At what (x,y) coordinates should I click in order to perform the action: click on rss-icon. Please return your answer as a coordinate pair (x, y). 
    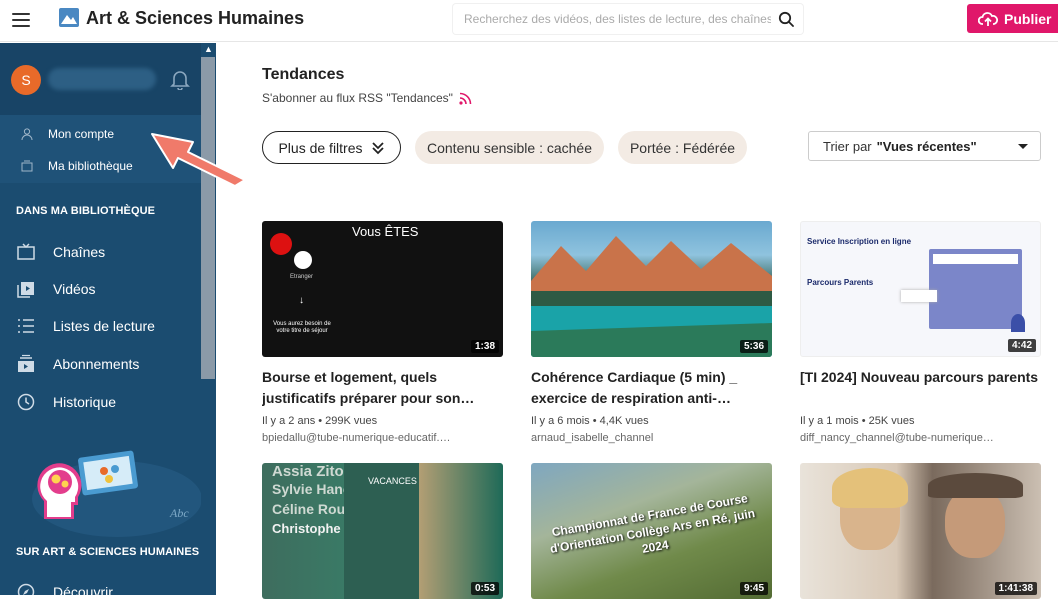
    Looking at the image, I should click on (465, 98).